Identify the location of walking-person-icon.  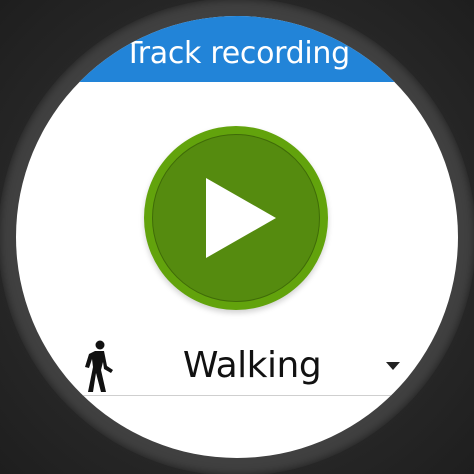
(99, 366).